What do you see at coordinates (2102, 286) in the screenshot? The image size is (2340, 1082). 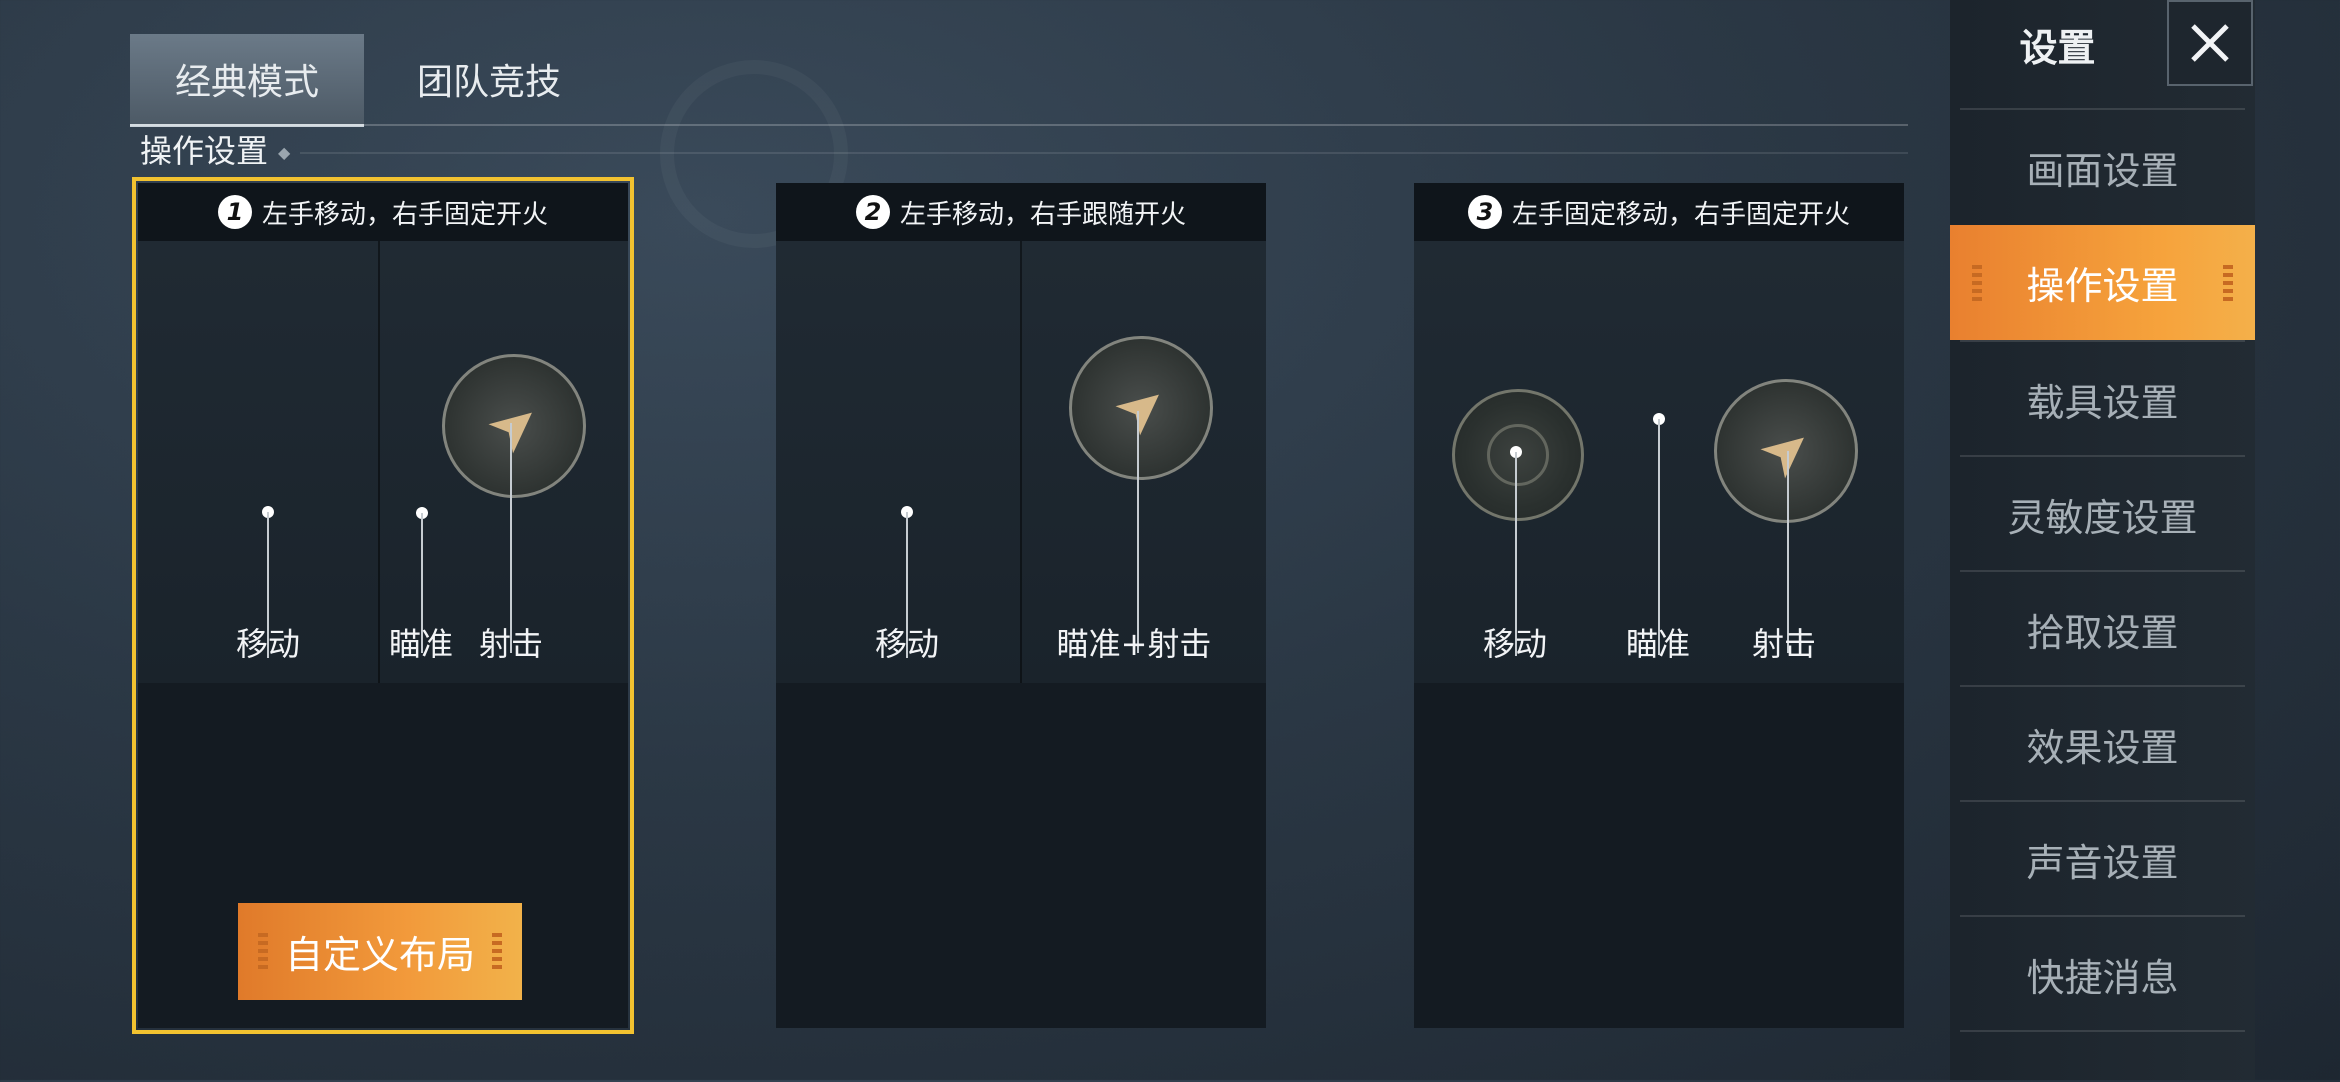 I see `sidebar-item-label: 操作设置` at bounding box center [2102, 286].